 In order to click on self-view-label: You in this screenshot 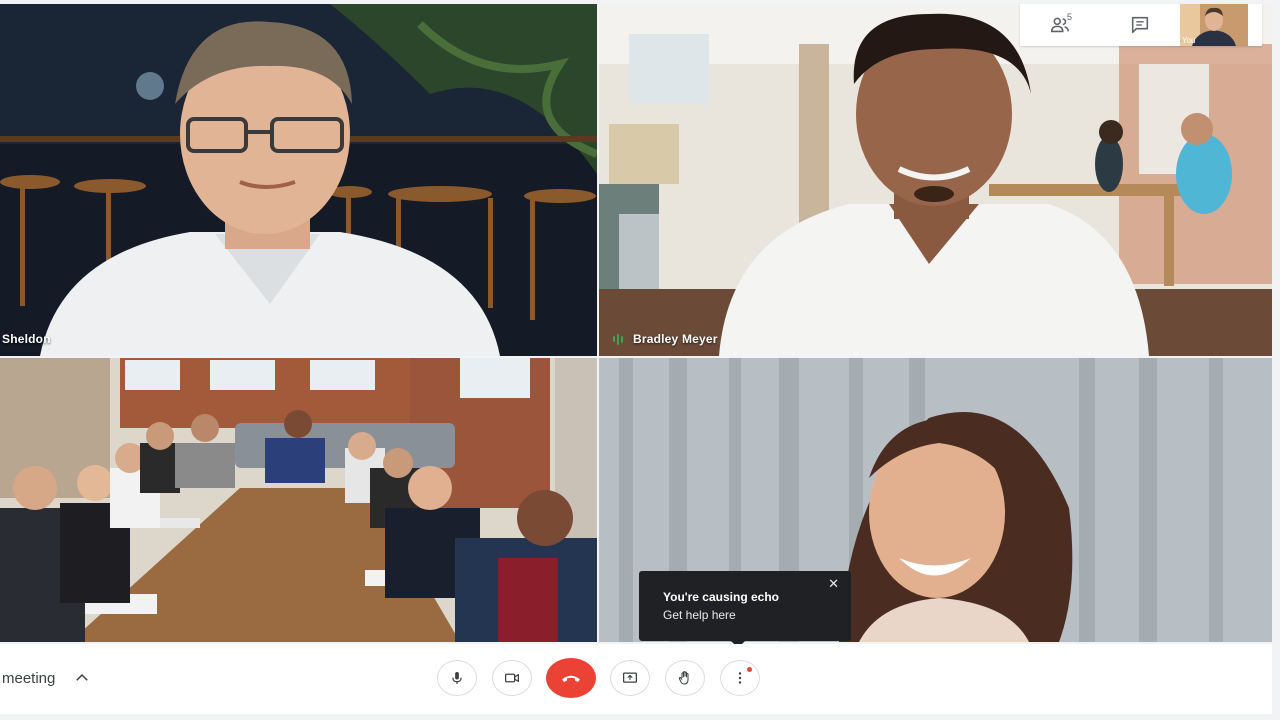, I will do `click(1189, 40)`.